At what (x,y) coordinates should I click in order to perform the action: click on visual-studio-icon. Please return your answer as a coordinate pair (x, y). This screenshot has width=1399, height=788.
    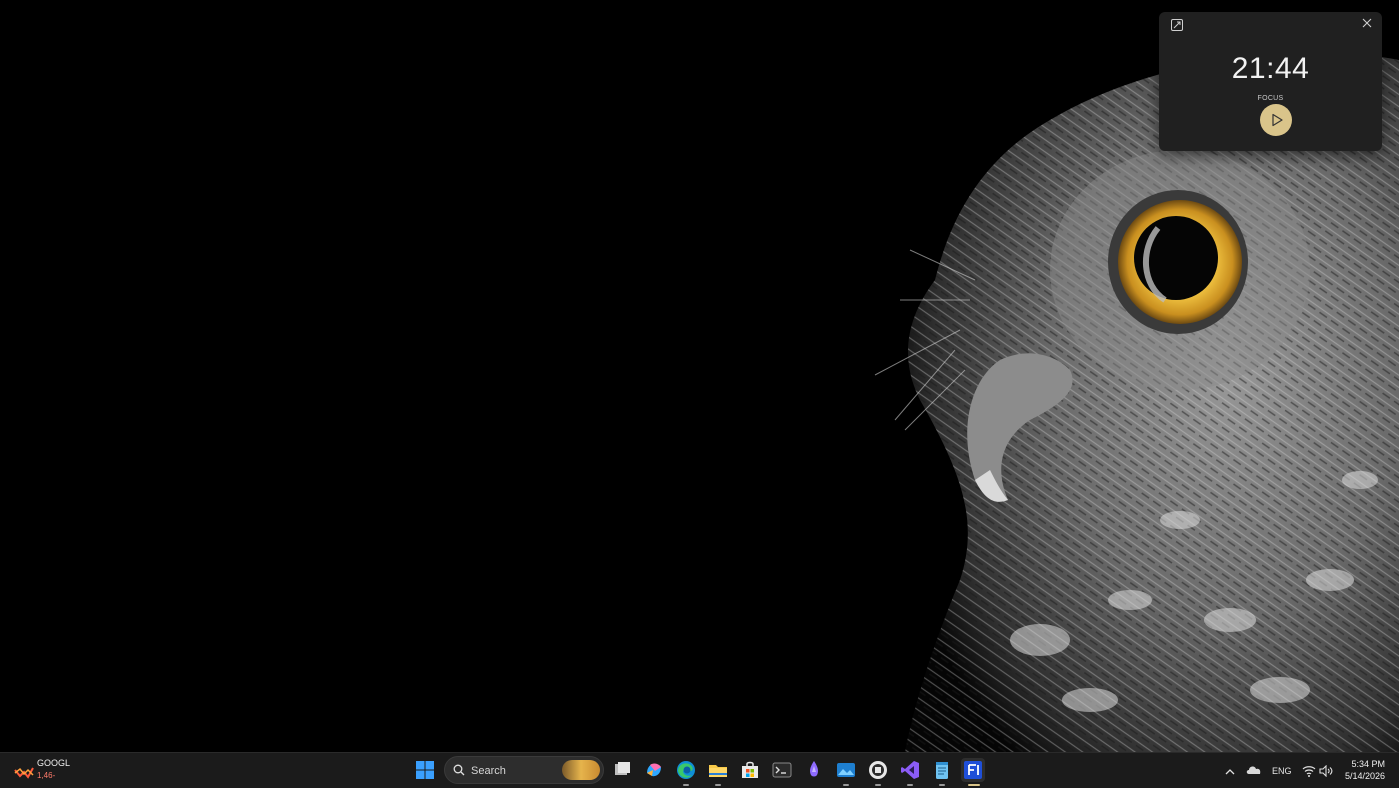
    Looking at the image, I should click on (910, 770).